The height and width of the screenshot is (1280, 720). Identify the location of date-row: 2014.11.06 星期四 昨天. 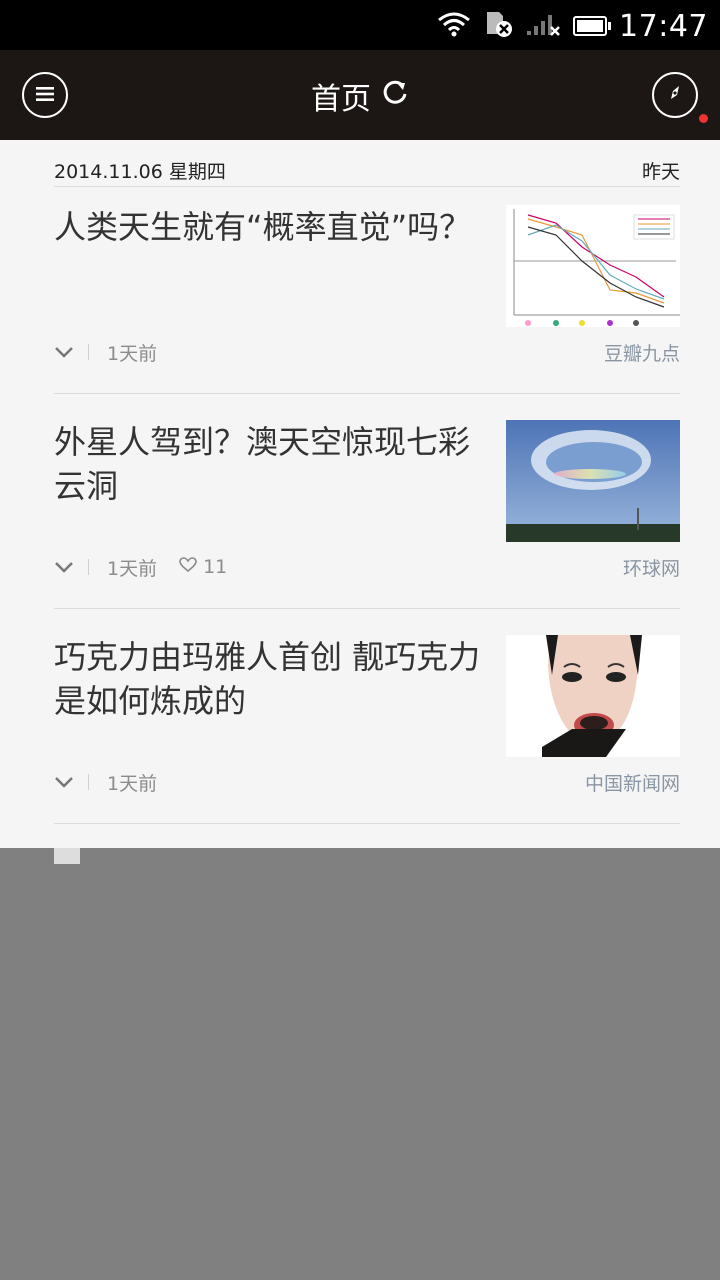
(367, 170).